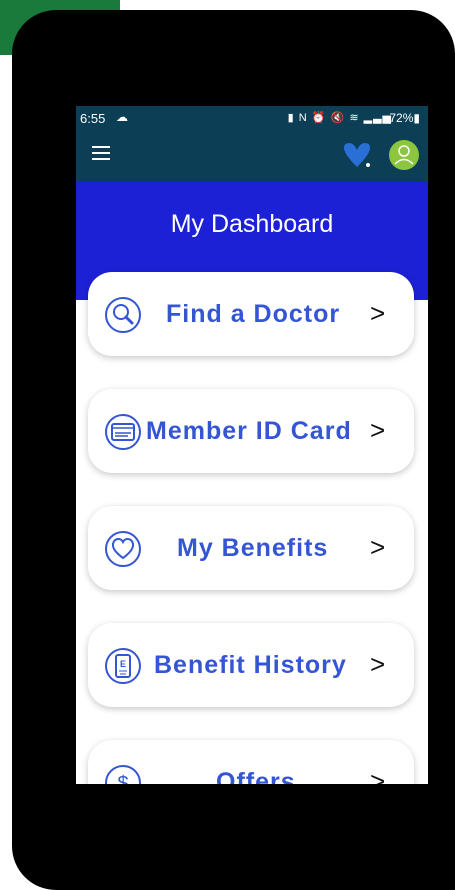 The image size is (455, 890). What do you see at coordinates (253, 314) in the screenshot?
I see `card-label: Find a Doctor` at bounding box center [253, 314].